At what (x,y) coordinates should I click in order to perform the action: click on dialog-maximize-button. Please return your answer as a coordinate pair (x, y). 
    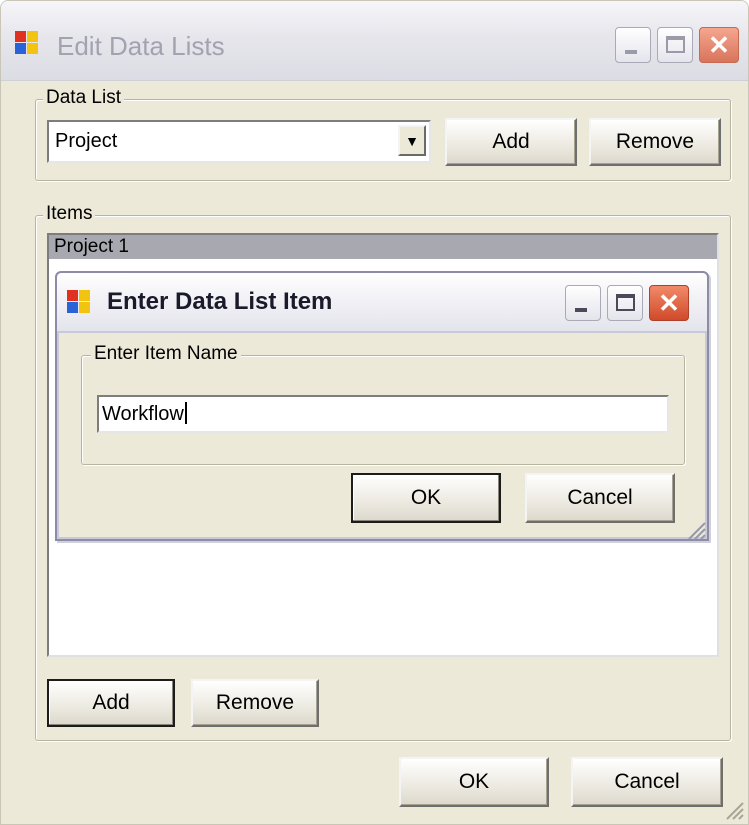
    Looking at the image, I should click on (625, 303).